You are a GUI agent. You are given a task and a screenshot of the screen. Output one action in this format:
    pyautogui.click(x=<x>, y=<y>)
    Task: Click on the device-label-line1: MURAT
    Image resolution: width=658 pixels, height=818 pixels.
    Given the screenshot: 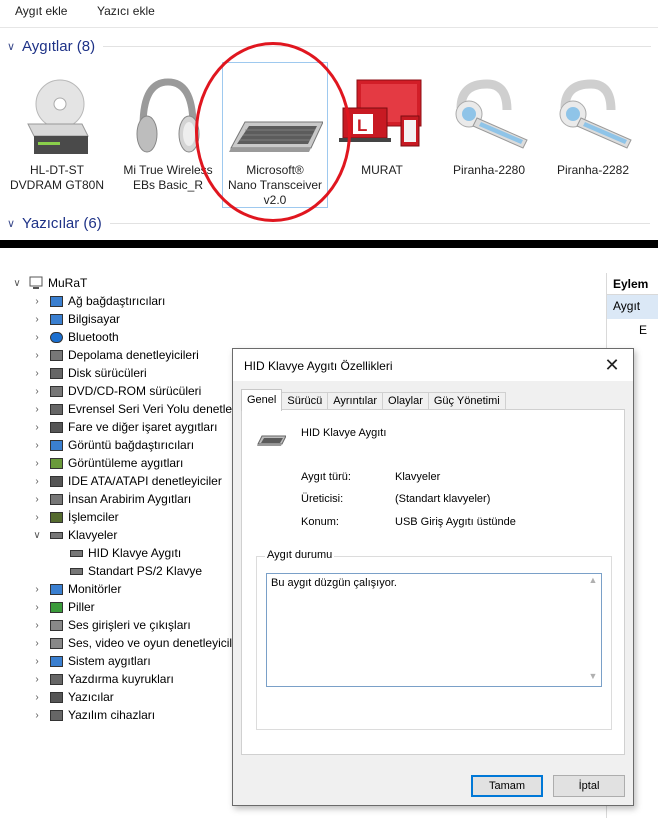 What is the action you would take?
    pyautogui.click(x=382, y=170)
    